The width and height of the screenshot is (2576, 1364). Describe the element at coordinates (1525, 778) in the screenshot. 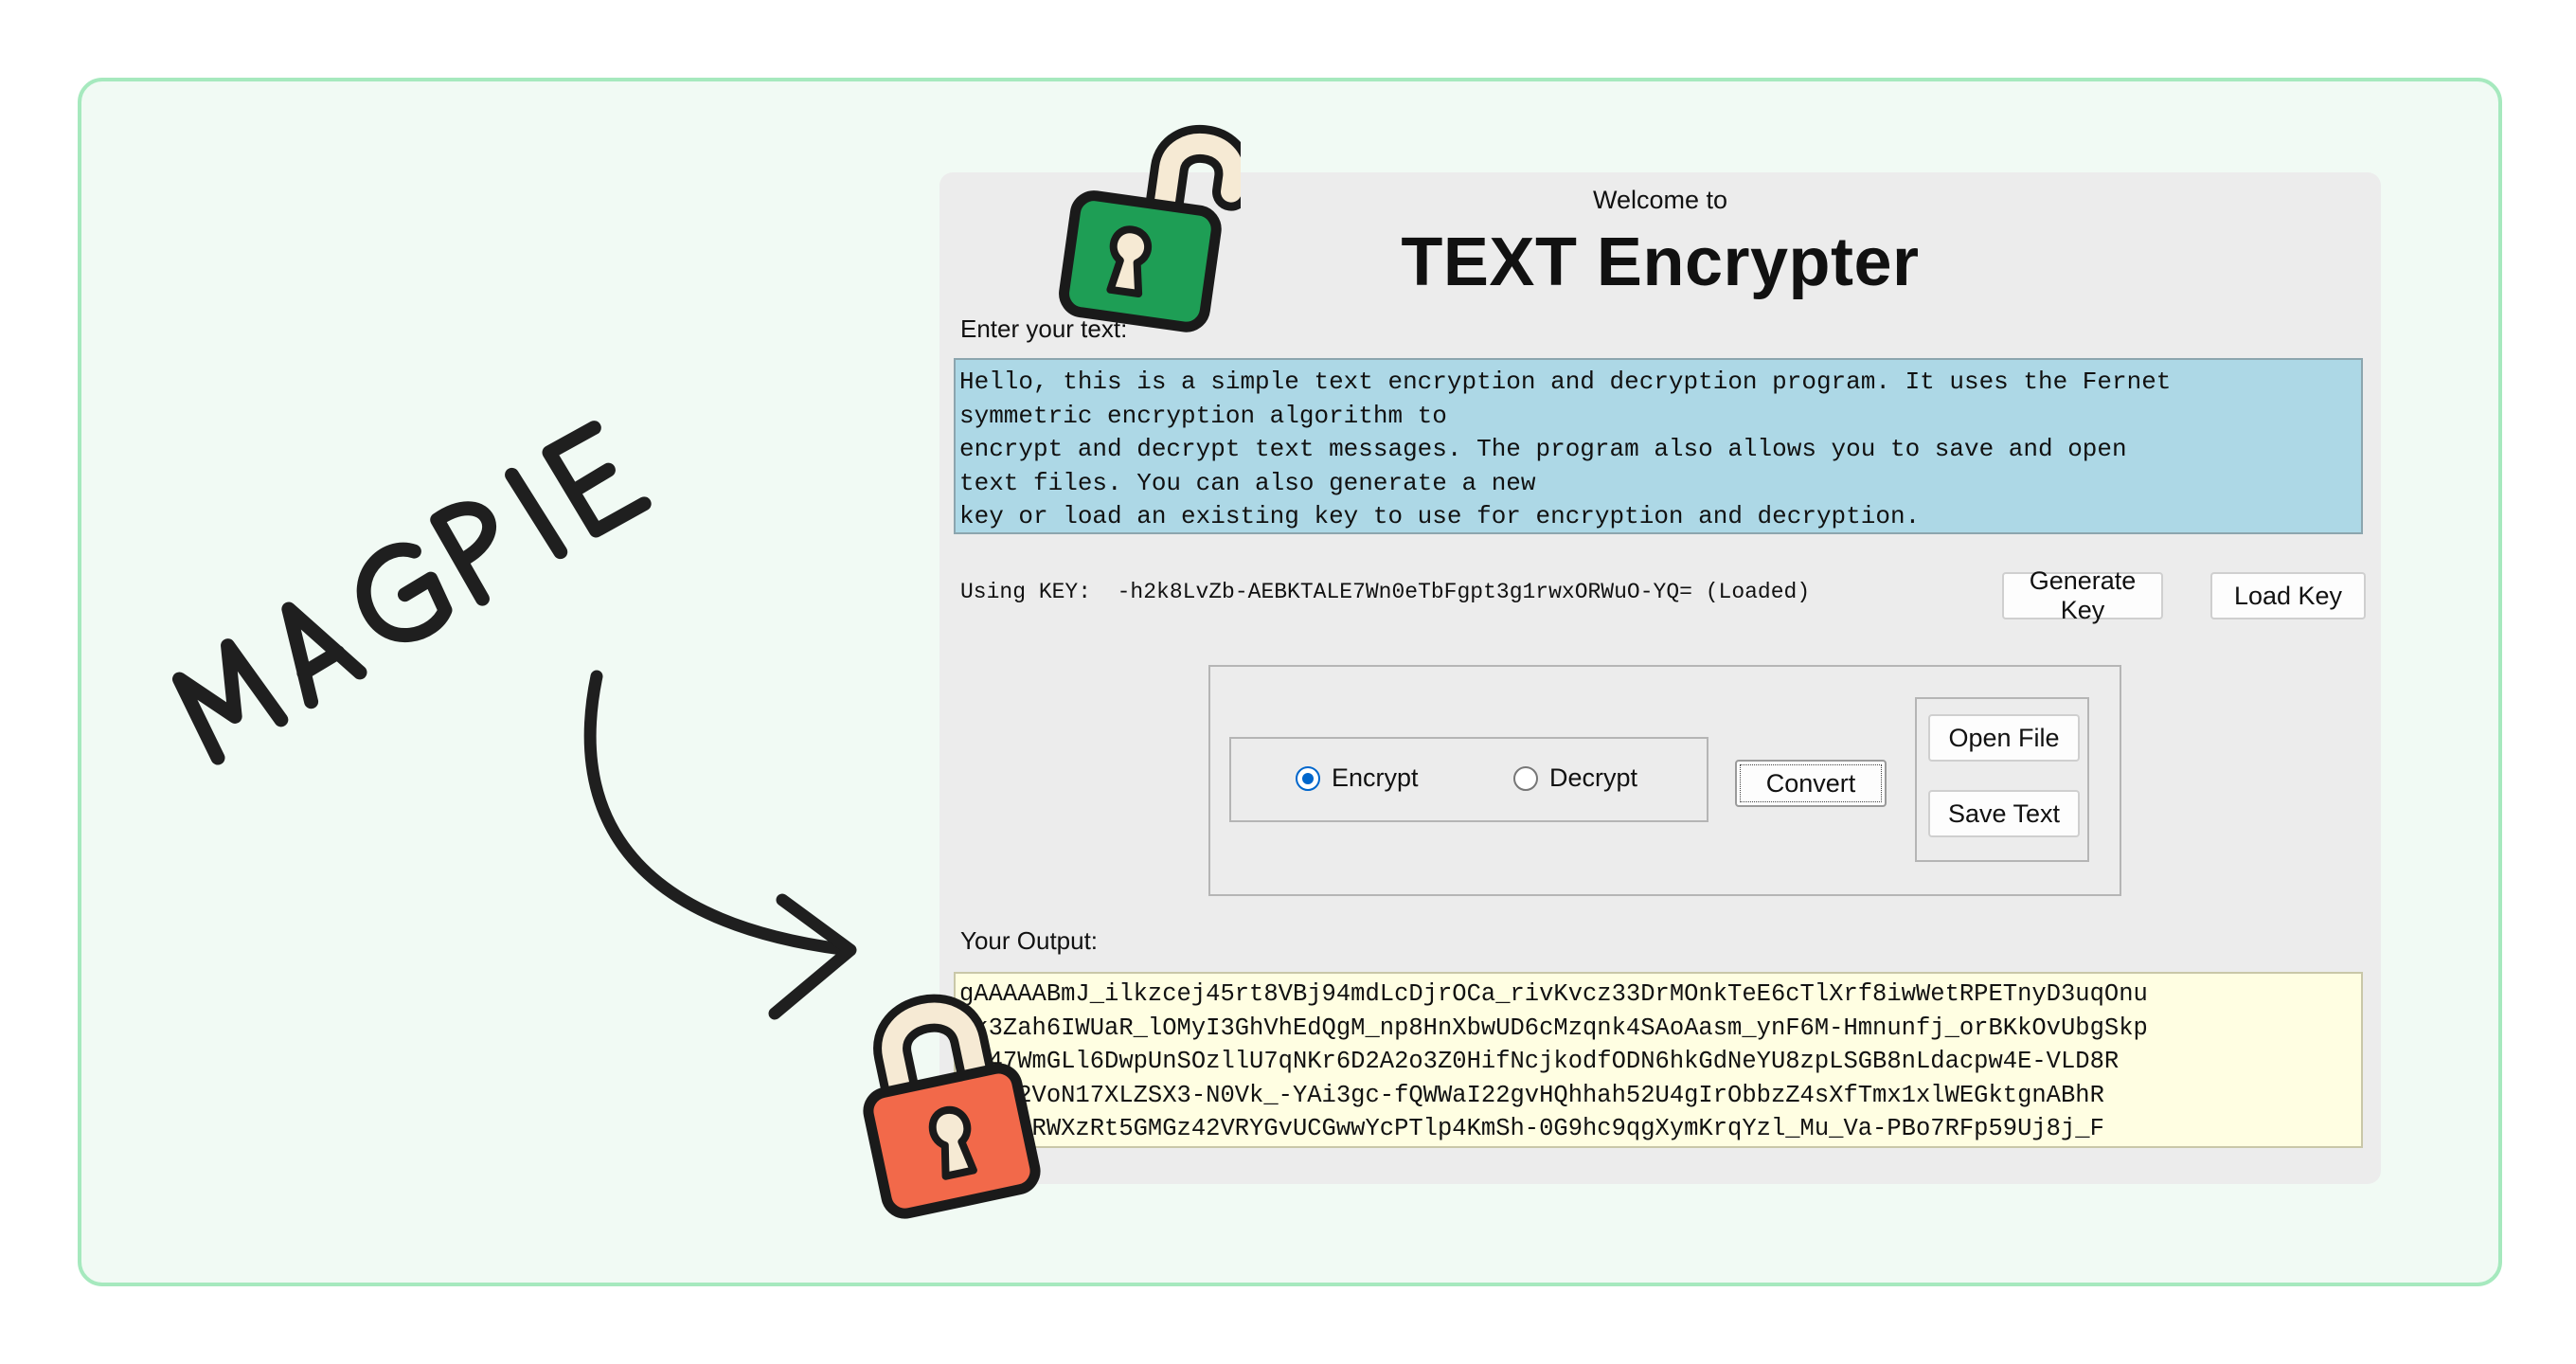

I see `radio-unchecked-icon` at that location.